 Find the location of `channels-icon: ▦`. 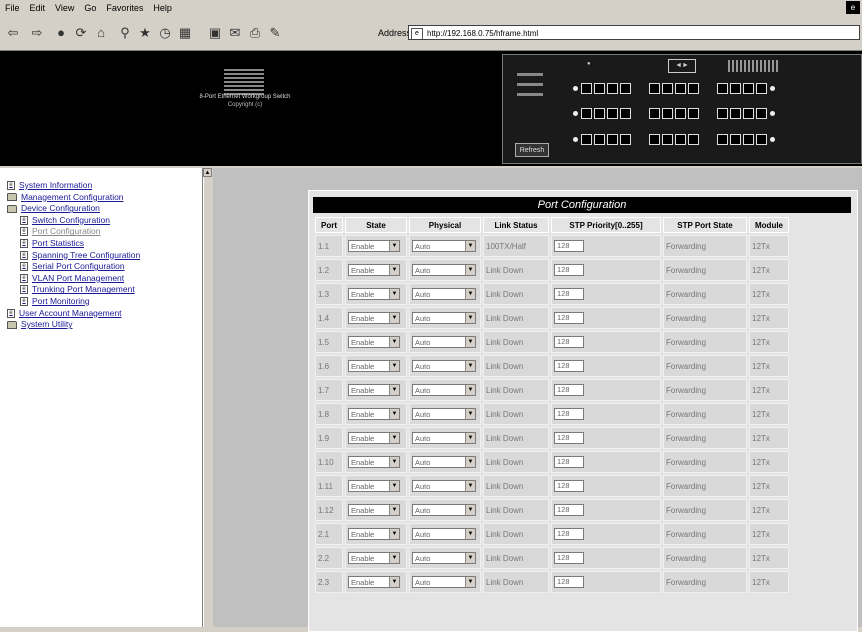

channels-icon: ▦ is located at coordinates (185, 33).